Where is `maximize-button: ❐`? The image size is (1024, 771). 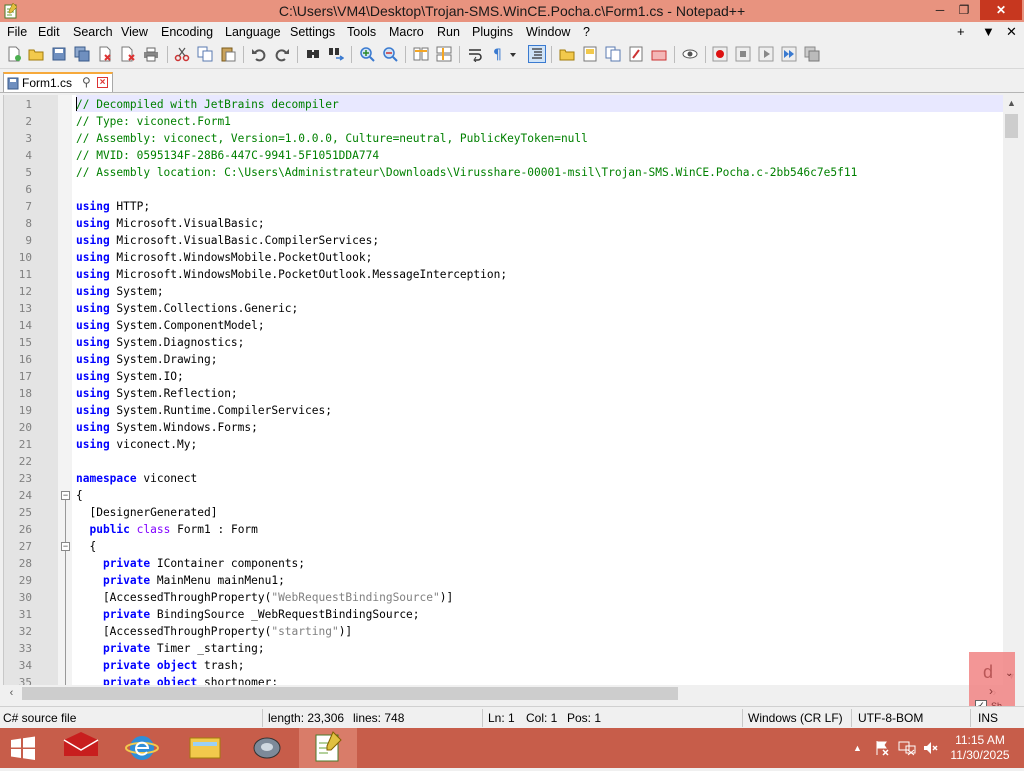
maximize-button: ❐ is located at coordinates (964, 10).